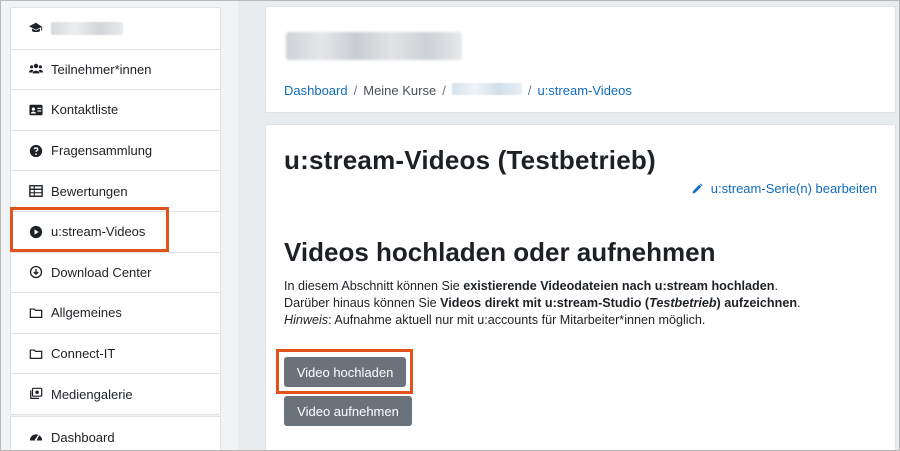 Image resolution: width=900 pixels, height=451 pixels. I want to click on sidebar-item-label: Bewertungen, so click(89, 191).